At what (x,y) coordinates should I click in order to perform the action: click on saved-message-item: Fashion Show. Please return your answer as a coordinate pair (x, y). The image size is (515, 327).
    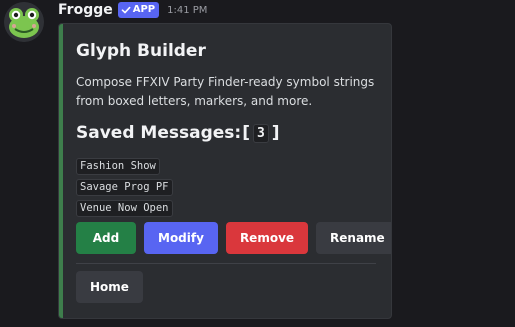
    Looking at the image, I should click on (118, 166).